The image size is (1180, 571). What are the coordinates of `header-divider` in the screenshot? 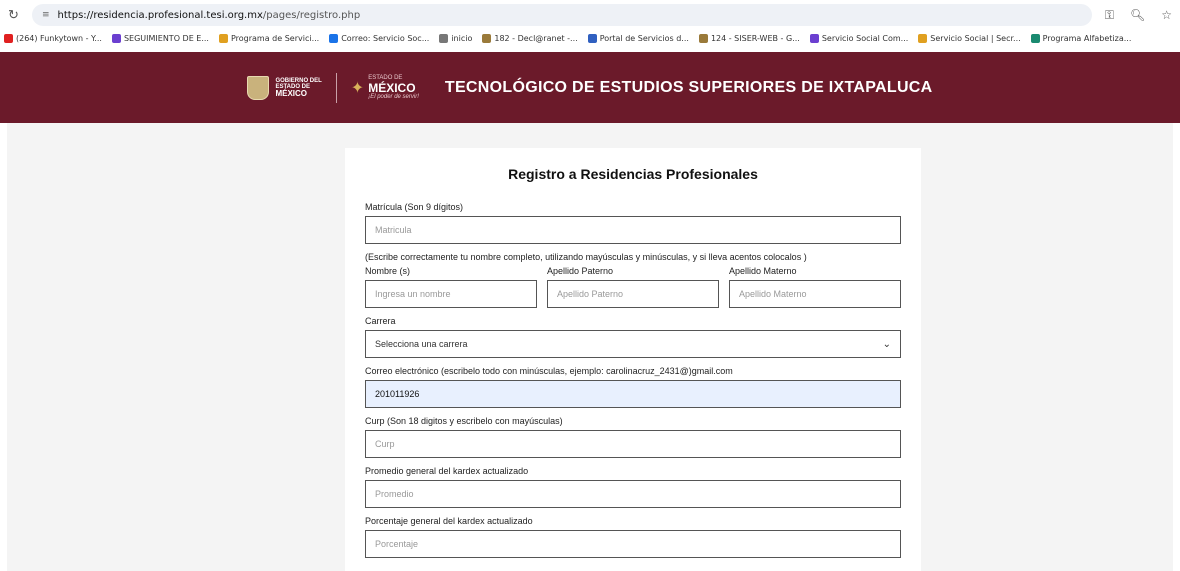 It's located at (336, 87).